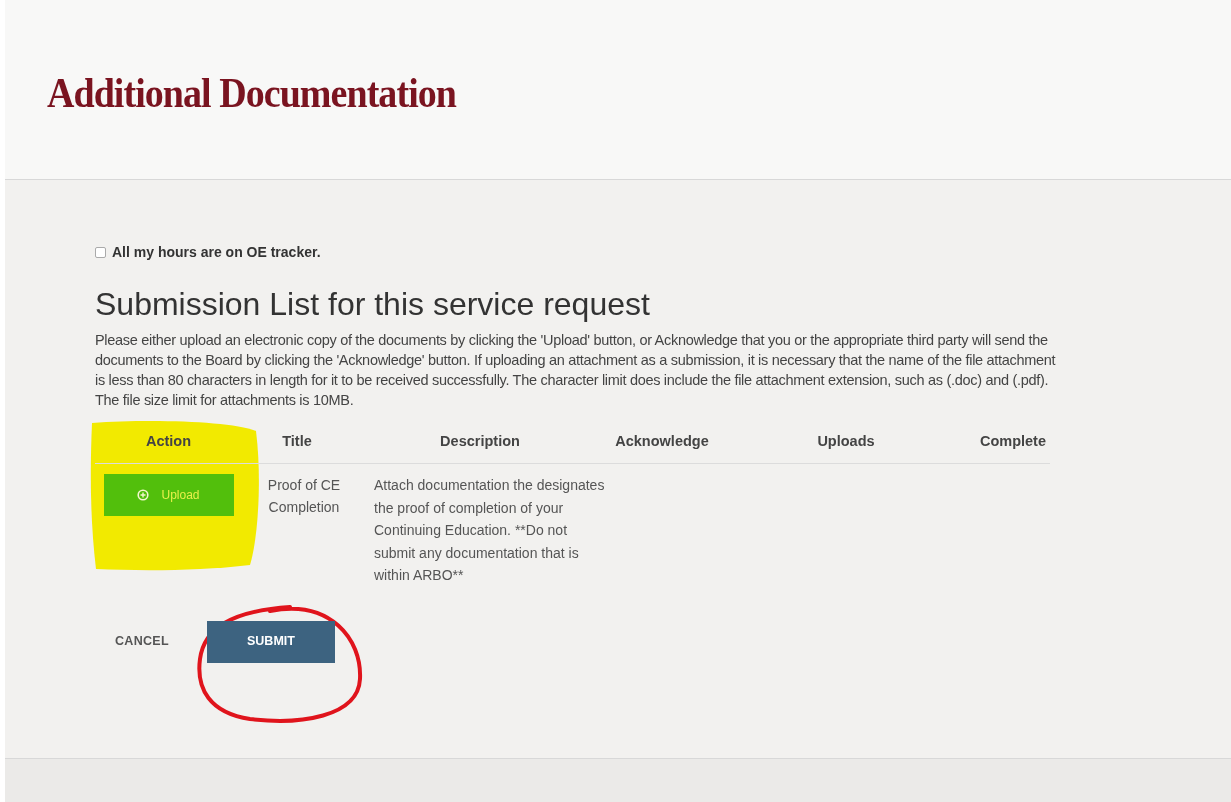  What do you see at coordinates (846, 441) in the screenshot?
I see `column-header: Uploads` at bounding box center [846, 441].